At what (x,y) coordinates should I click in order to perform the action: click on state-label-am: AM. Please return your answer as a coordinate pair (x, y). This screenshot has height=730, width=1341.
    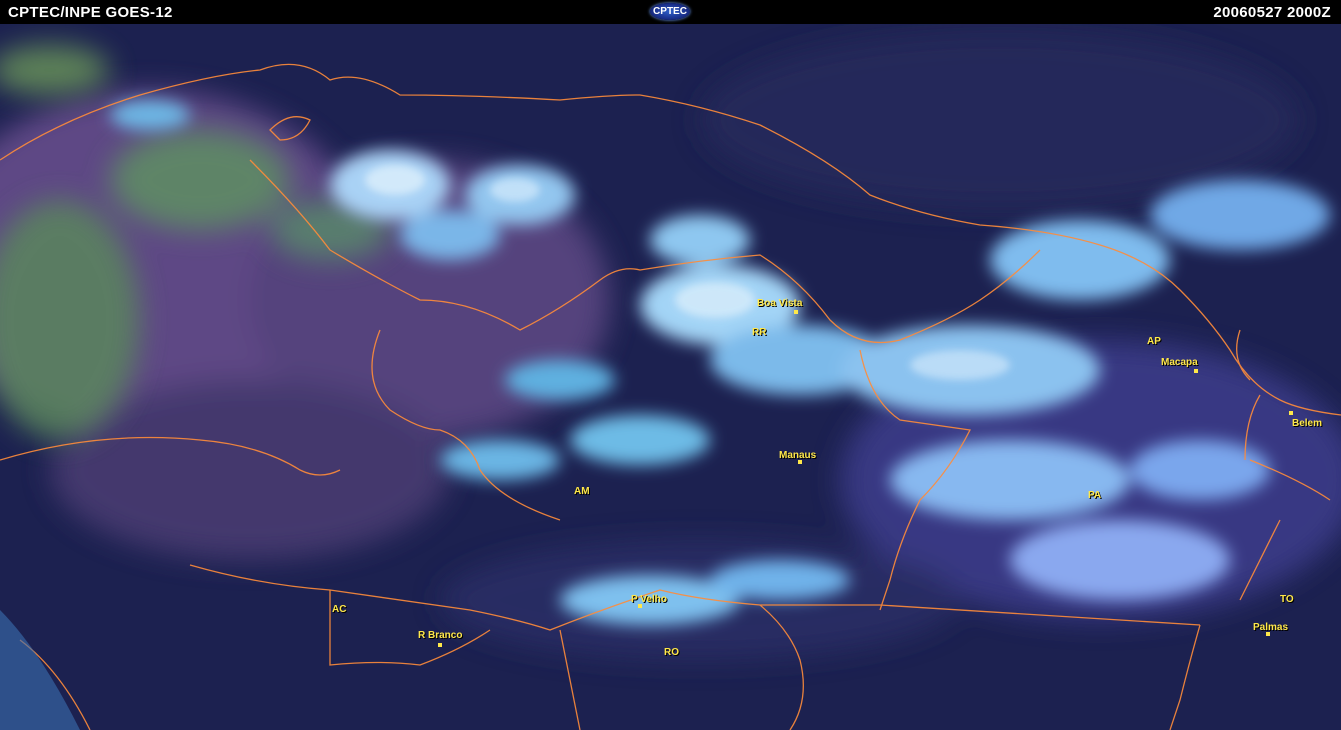
    Looking at the image, I should click on (582, 491).